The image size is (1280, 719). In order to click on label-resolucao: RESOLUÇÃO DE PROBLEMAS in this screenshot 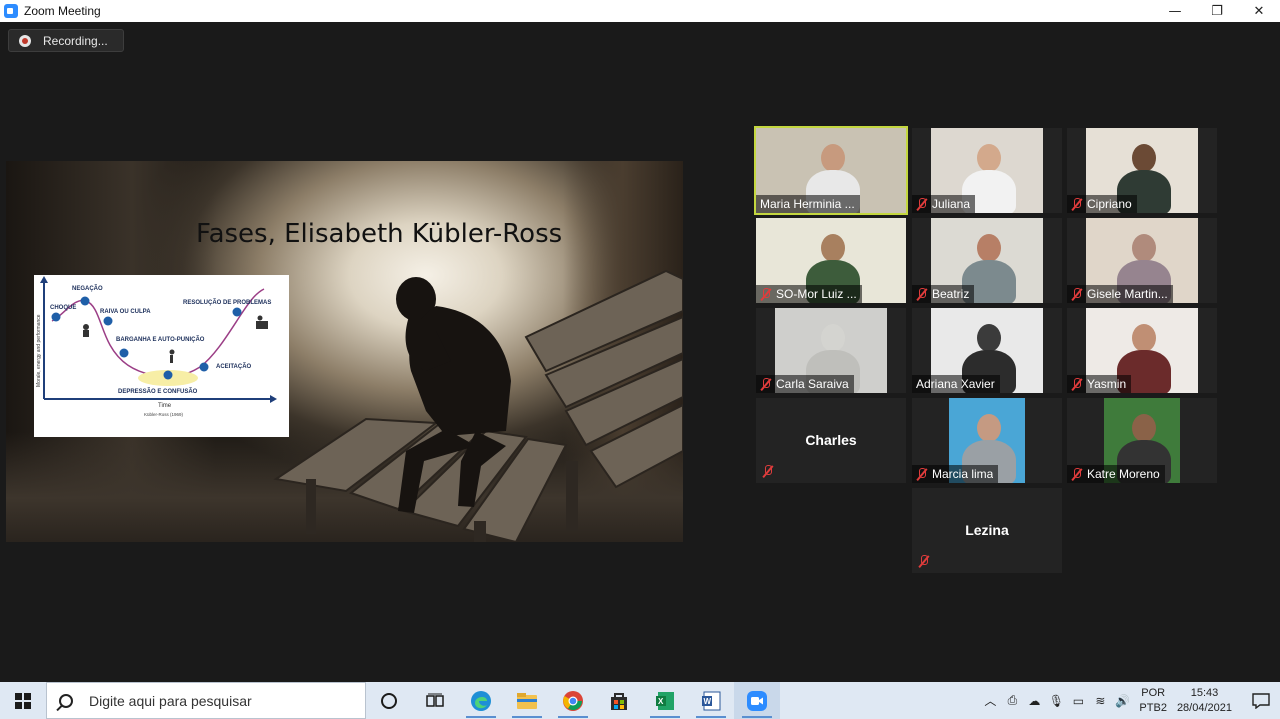, I will do `click(227, 302)`.